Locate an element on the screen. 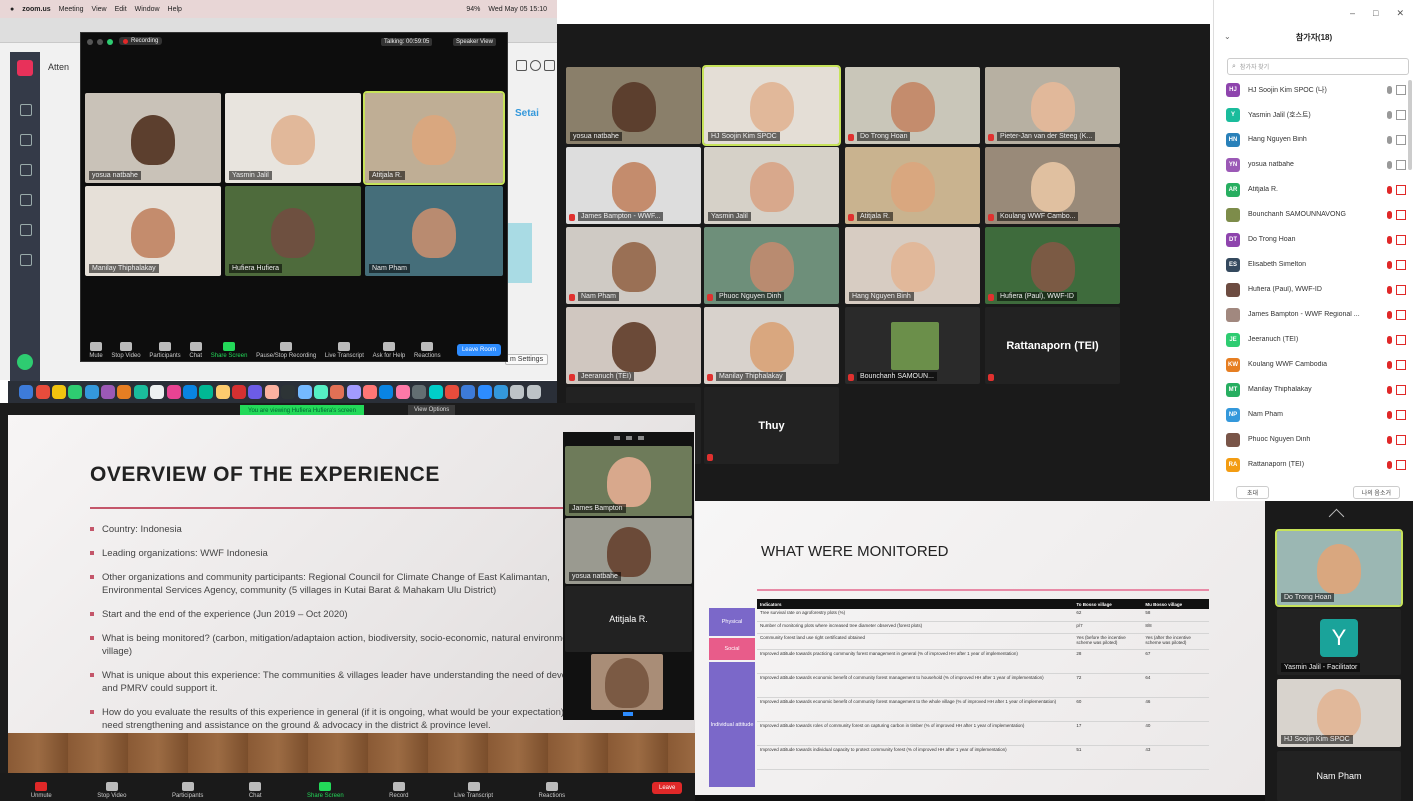  app-badge-icon is located at coordinates (25, 68).